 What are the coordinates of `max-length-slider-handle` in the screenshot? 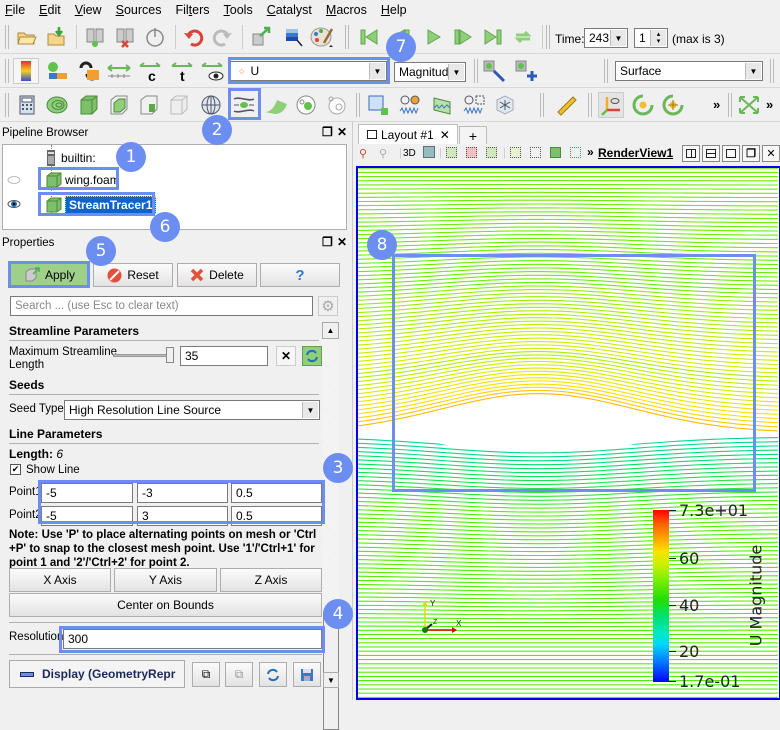 It's located at (170, 355).